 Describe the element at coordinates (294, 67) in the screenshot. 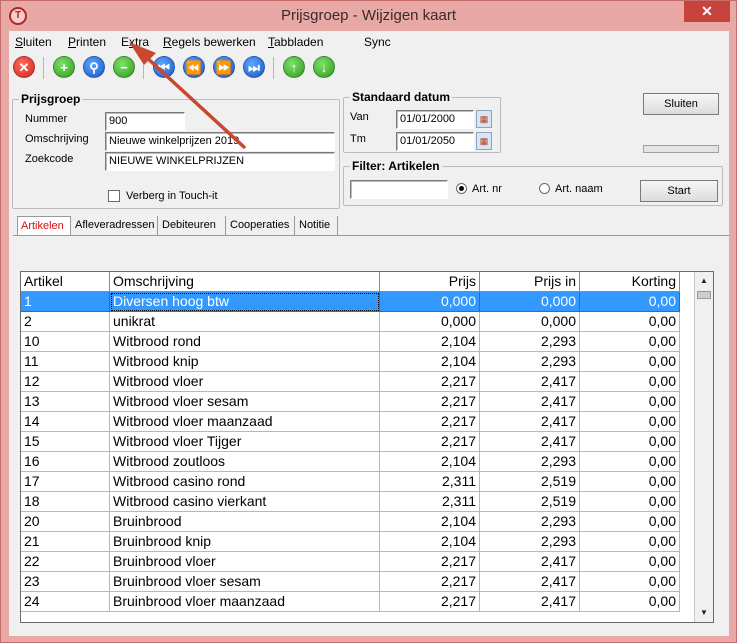

I see `move-up-icon: ↑` at that location.